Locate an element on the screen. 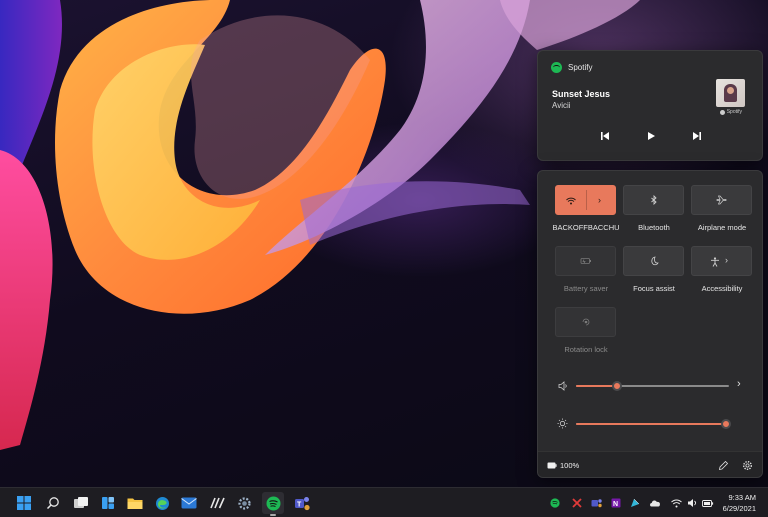 Image resolution: width=768 pixels, height=517 pixels. windows-logo-icon is located at coordinates (24, 503).